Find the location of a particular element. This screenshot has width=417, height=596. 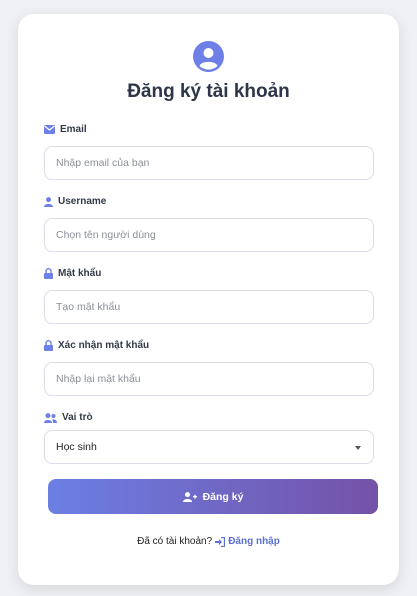

password-label-text: Mật khẩu is located at coordinates (80, 273).